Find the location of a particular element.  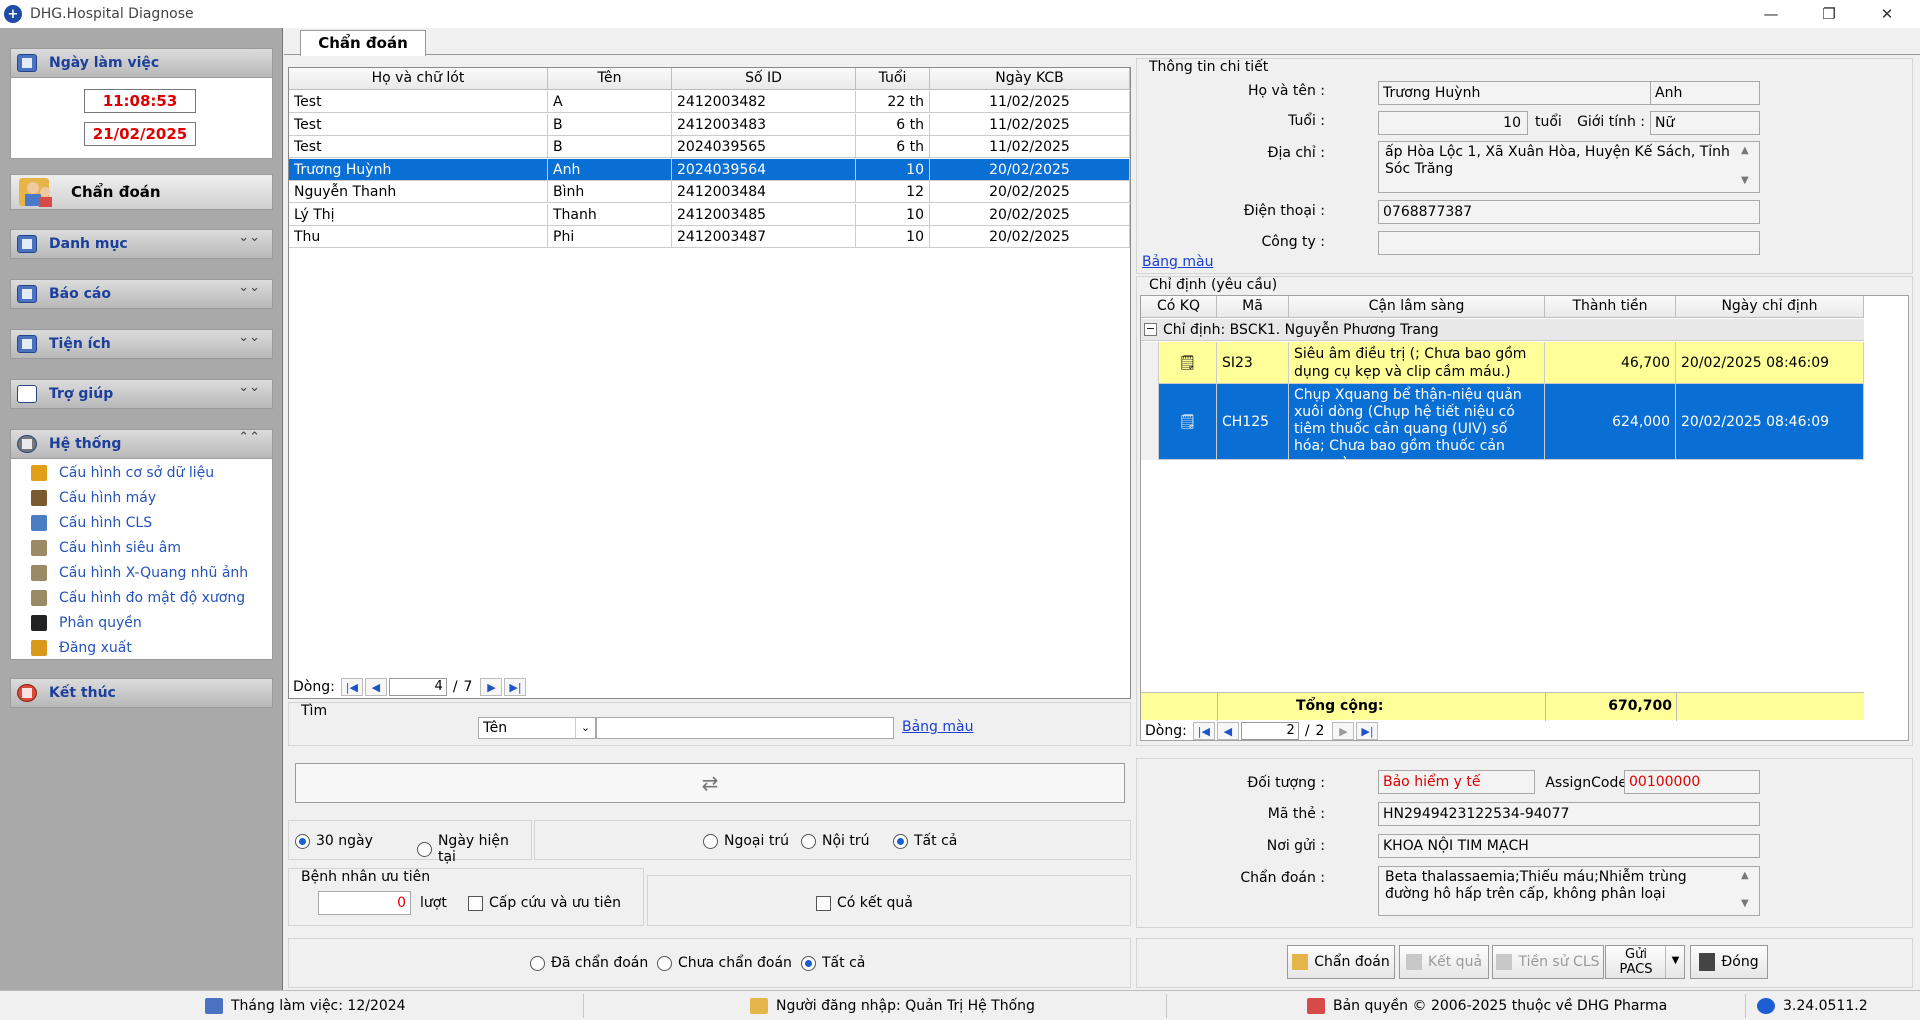

ultrasound-icon is located at coordinates (39, 548).